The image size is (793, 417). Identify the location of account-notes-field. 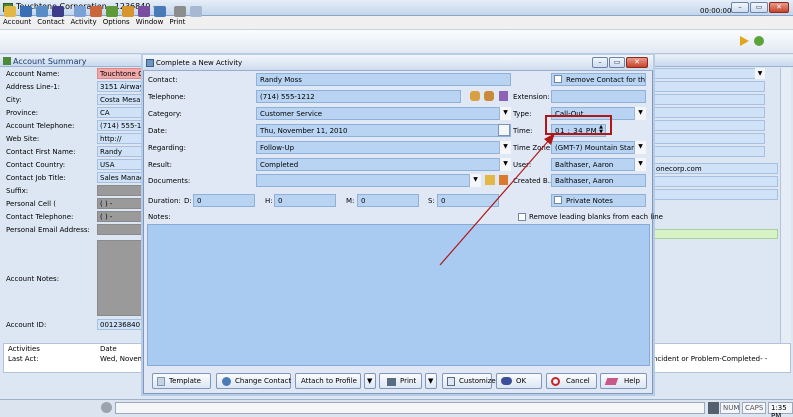
(120, 278).